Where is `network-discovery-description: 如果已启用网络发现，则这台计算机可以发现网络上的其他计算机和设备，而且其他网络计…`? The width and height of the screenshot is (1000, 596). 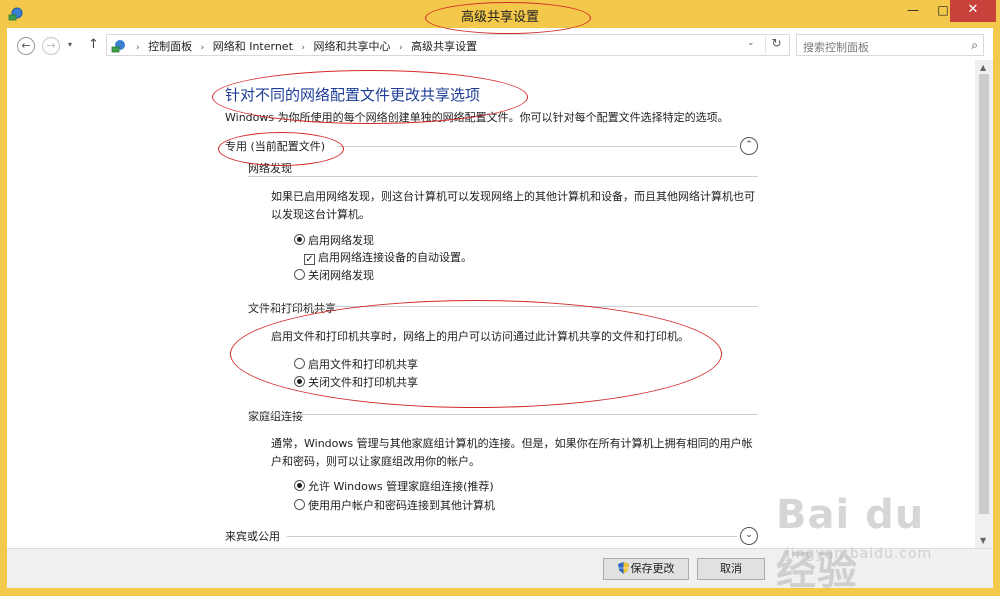
network-discovery-description: 如果已启用网络发现，则这台计算机可以发现网络上的其他计算机和设备，而且其他网络计… is located at coordinates (513, 205).